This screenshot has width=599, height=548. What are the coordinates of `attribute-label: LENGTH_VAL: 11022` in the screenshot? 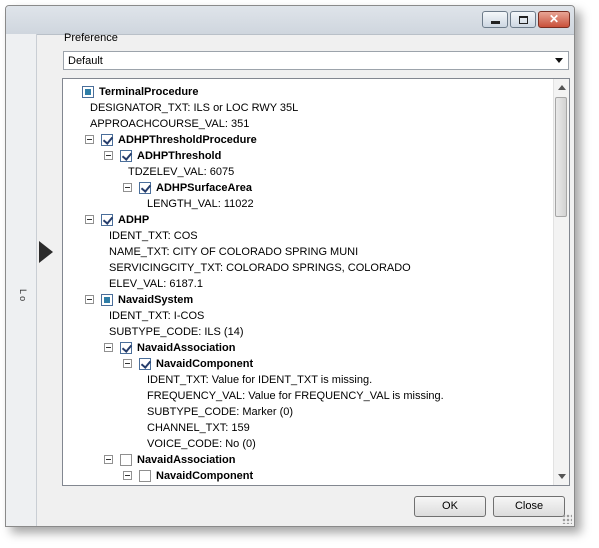 It's located at (200, 204).